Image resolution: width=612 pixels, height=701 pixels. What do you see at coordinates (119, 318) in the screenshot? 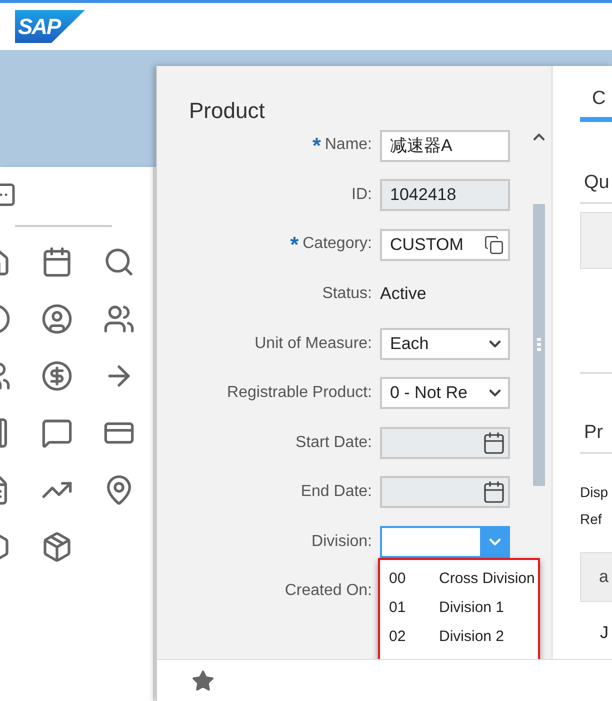
I see `people-list-icon` at bounding box center [119, 318].